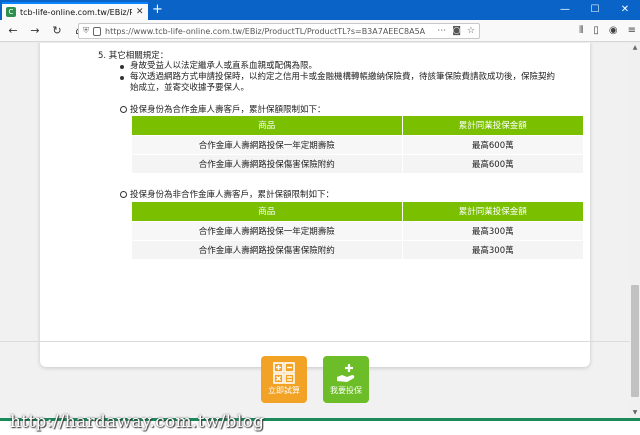  What do you see at coordinates (635, 48) in the screenshot?
I see `scroll-up-icon: ▲` at bounding box center [635, 48].